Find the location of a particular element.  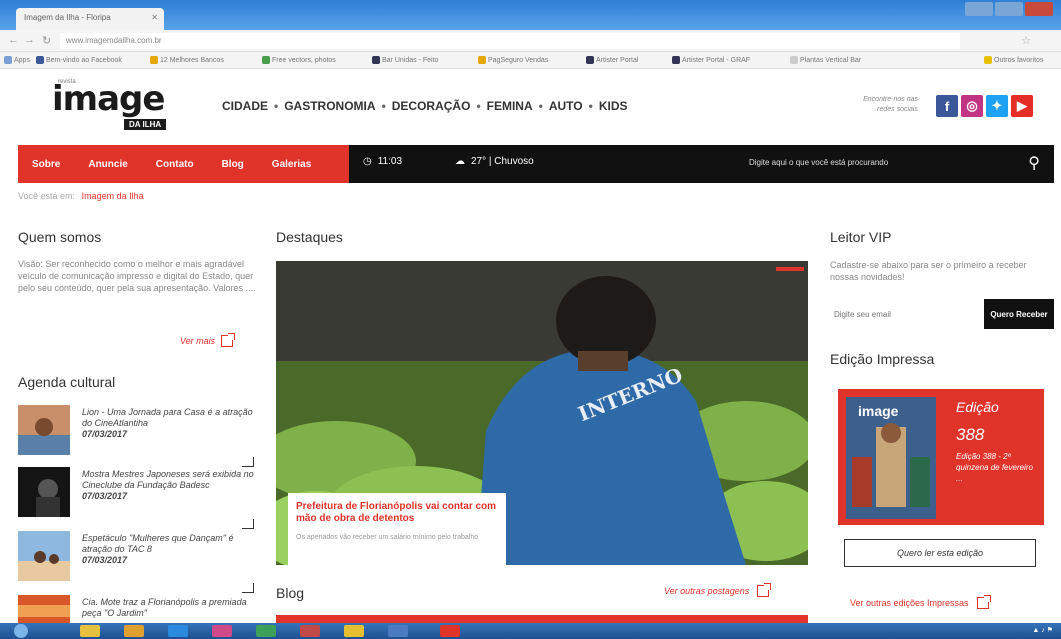

minimize-button is located at coordinates (979, 9).